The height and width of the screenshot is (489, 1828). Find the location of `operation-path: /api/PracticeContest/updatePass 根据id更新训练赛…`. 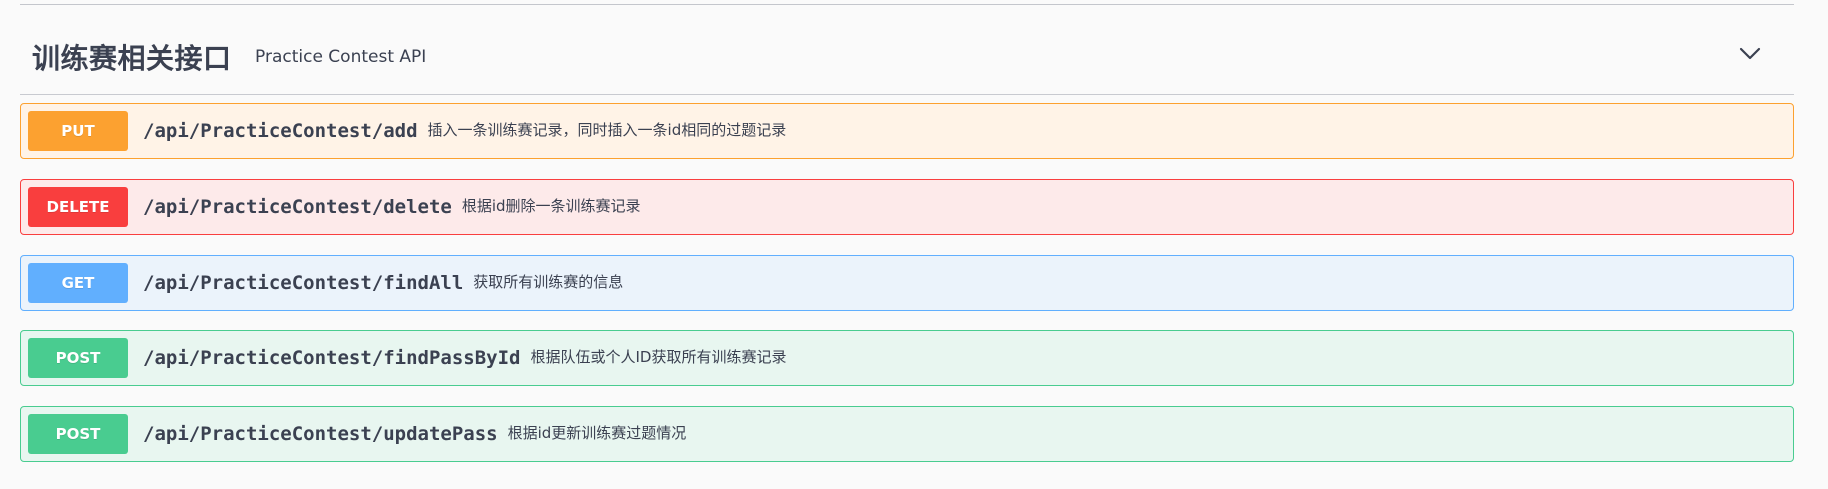

operation-path: /api/PracticeContest/updatePass 根据id更新训练赛… is located at coordinates (415, 434).